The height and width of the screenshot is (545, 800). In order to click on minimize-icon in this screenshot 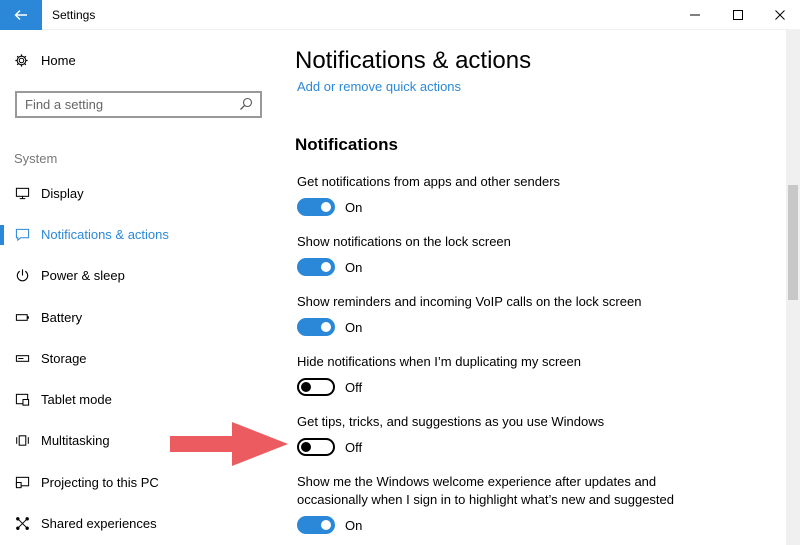, I will do `click(695, 15)`.